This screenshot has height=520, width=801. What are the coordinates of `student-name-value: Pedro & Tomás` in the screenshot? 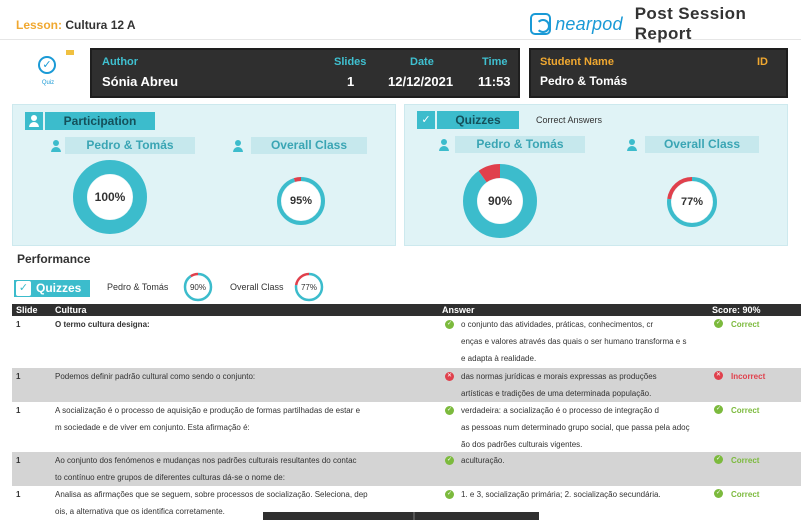 It's located at (584, 81).